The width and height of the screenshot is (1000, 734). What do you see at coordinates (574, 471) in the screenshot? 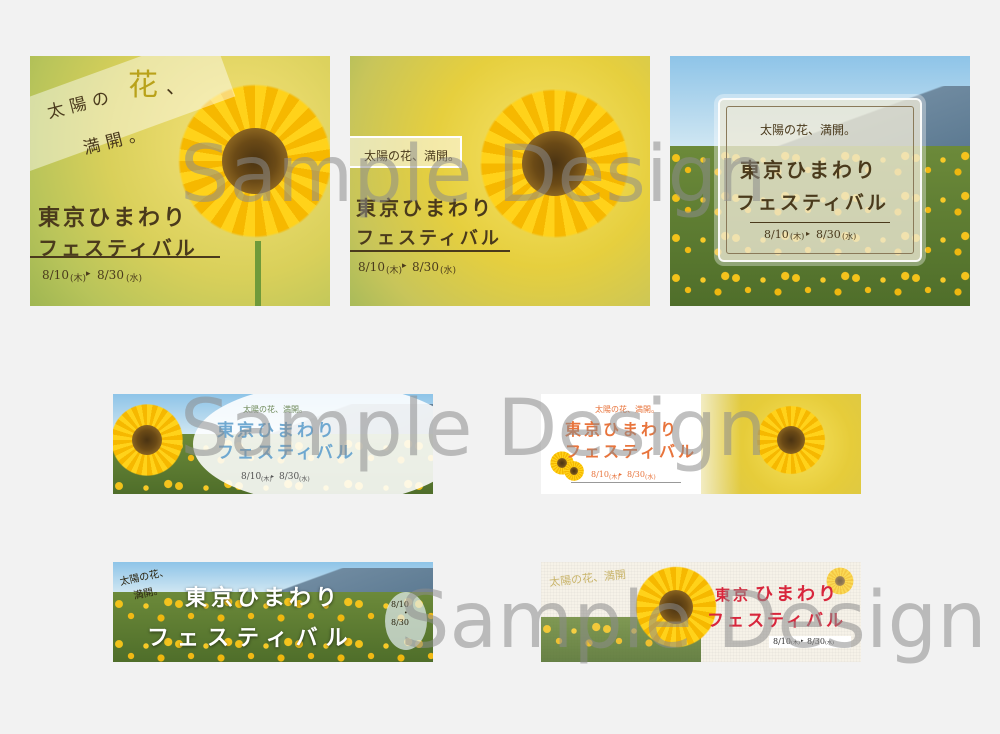
I see `small-sunflower-icon` at bounding box center [574, 471].